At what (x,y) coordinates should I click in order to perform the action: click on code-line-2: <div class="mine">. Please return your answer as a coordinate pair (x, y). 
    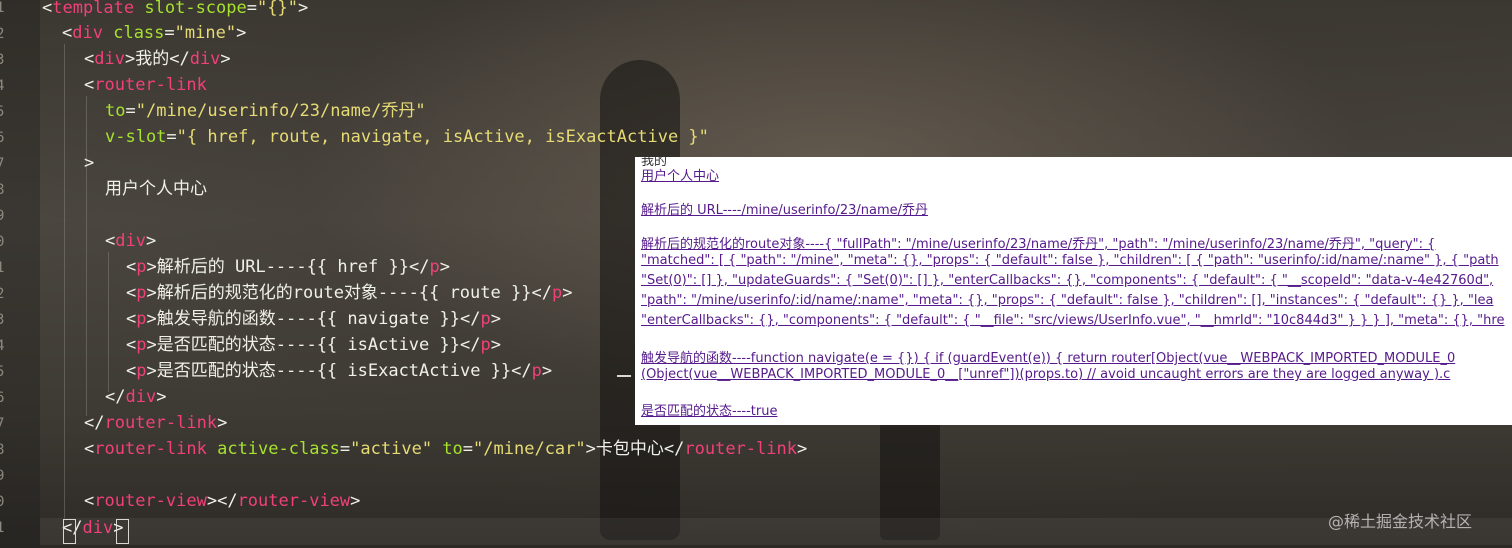
    Looking at the image, I should click on (154, 33).